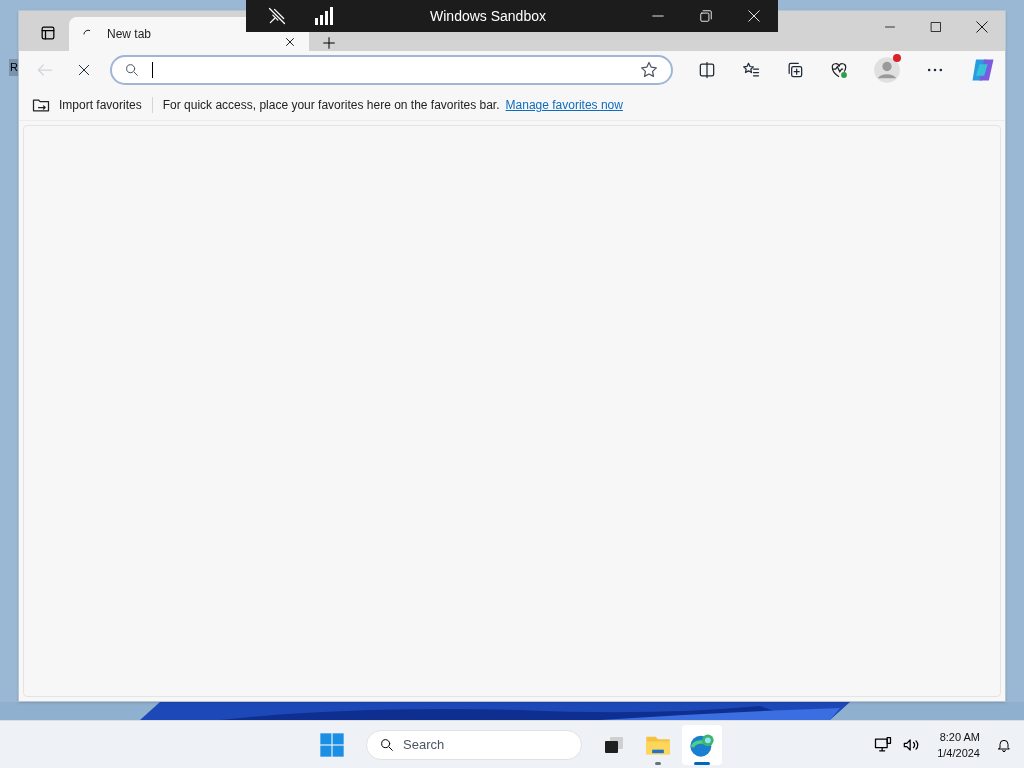  Describe the element at coordinates (290, 42) in the screenshot. I see `close-tab-icon` at that location.